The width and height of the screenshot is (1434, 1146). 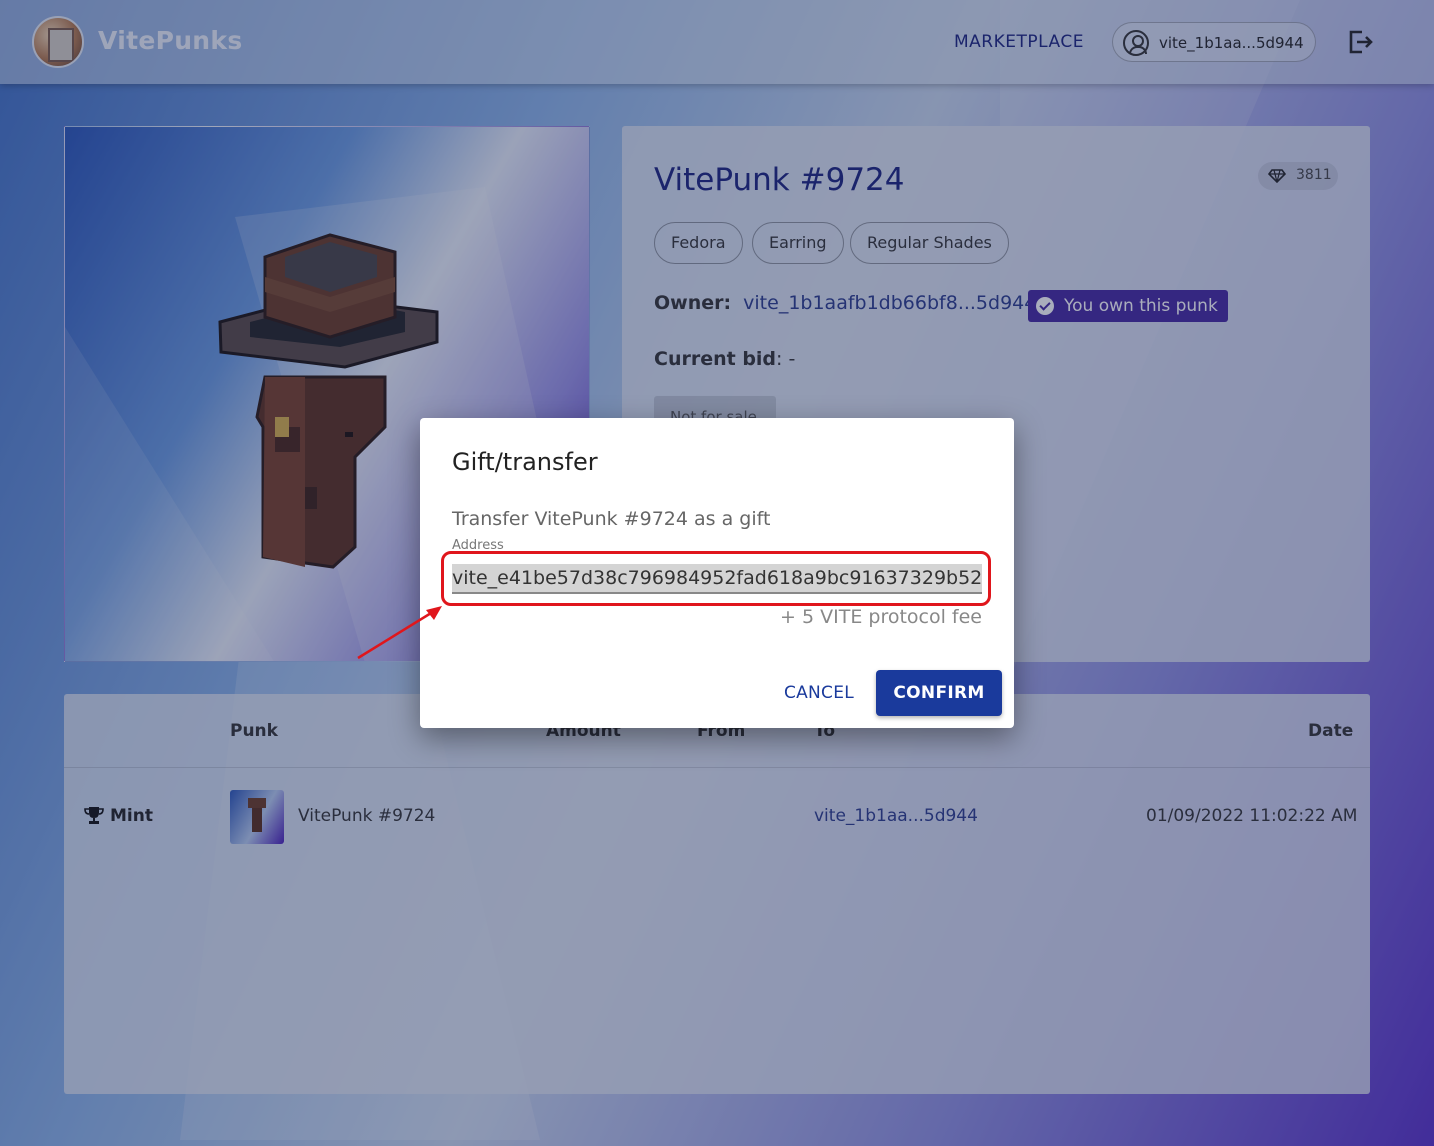 What do you see at coordinates (478, 545) in the screenshot?
I see `address-field-label: Address` at bounding box center [478, 545].